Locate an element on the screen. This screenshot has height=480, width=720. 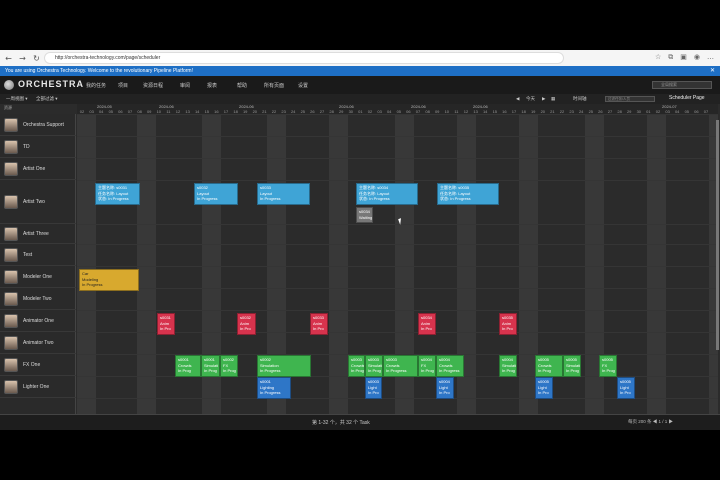
task-bar: s0005 Simulati In Prog is located at coordinates (572, 366).